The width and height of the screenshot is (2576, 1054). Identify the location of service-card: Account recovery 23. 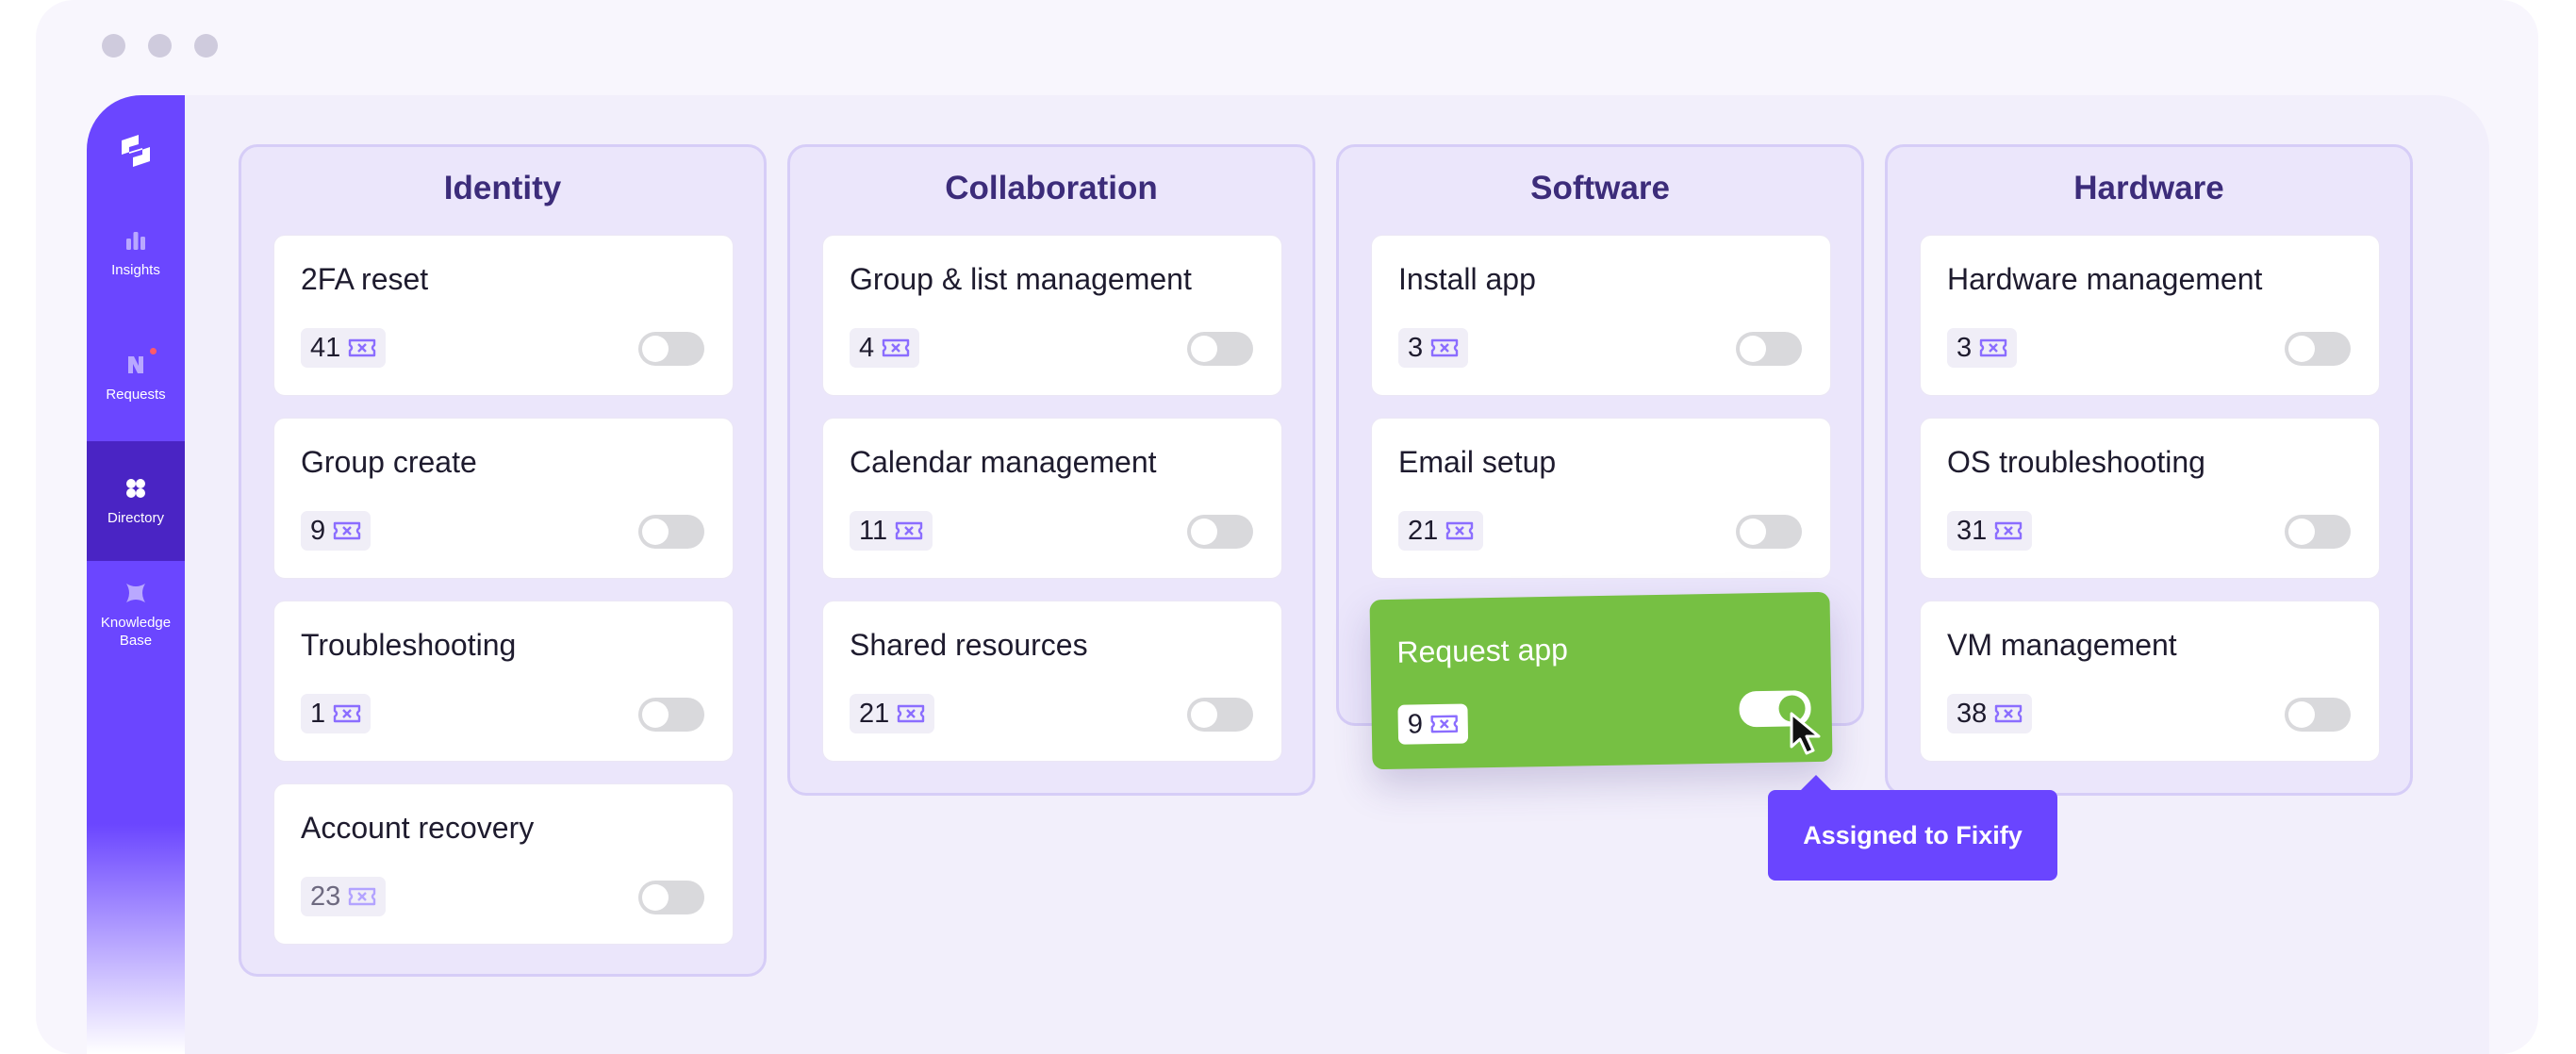
(503, 864).